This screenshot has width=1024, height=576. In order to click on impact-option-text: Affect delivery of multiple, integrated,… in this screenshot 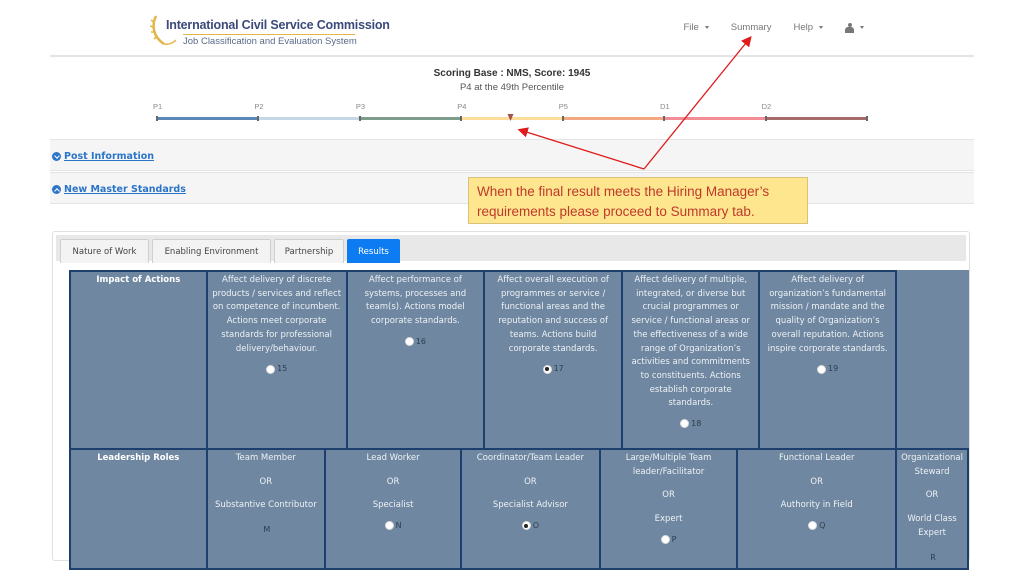, I will do `click(690, 342)`.